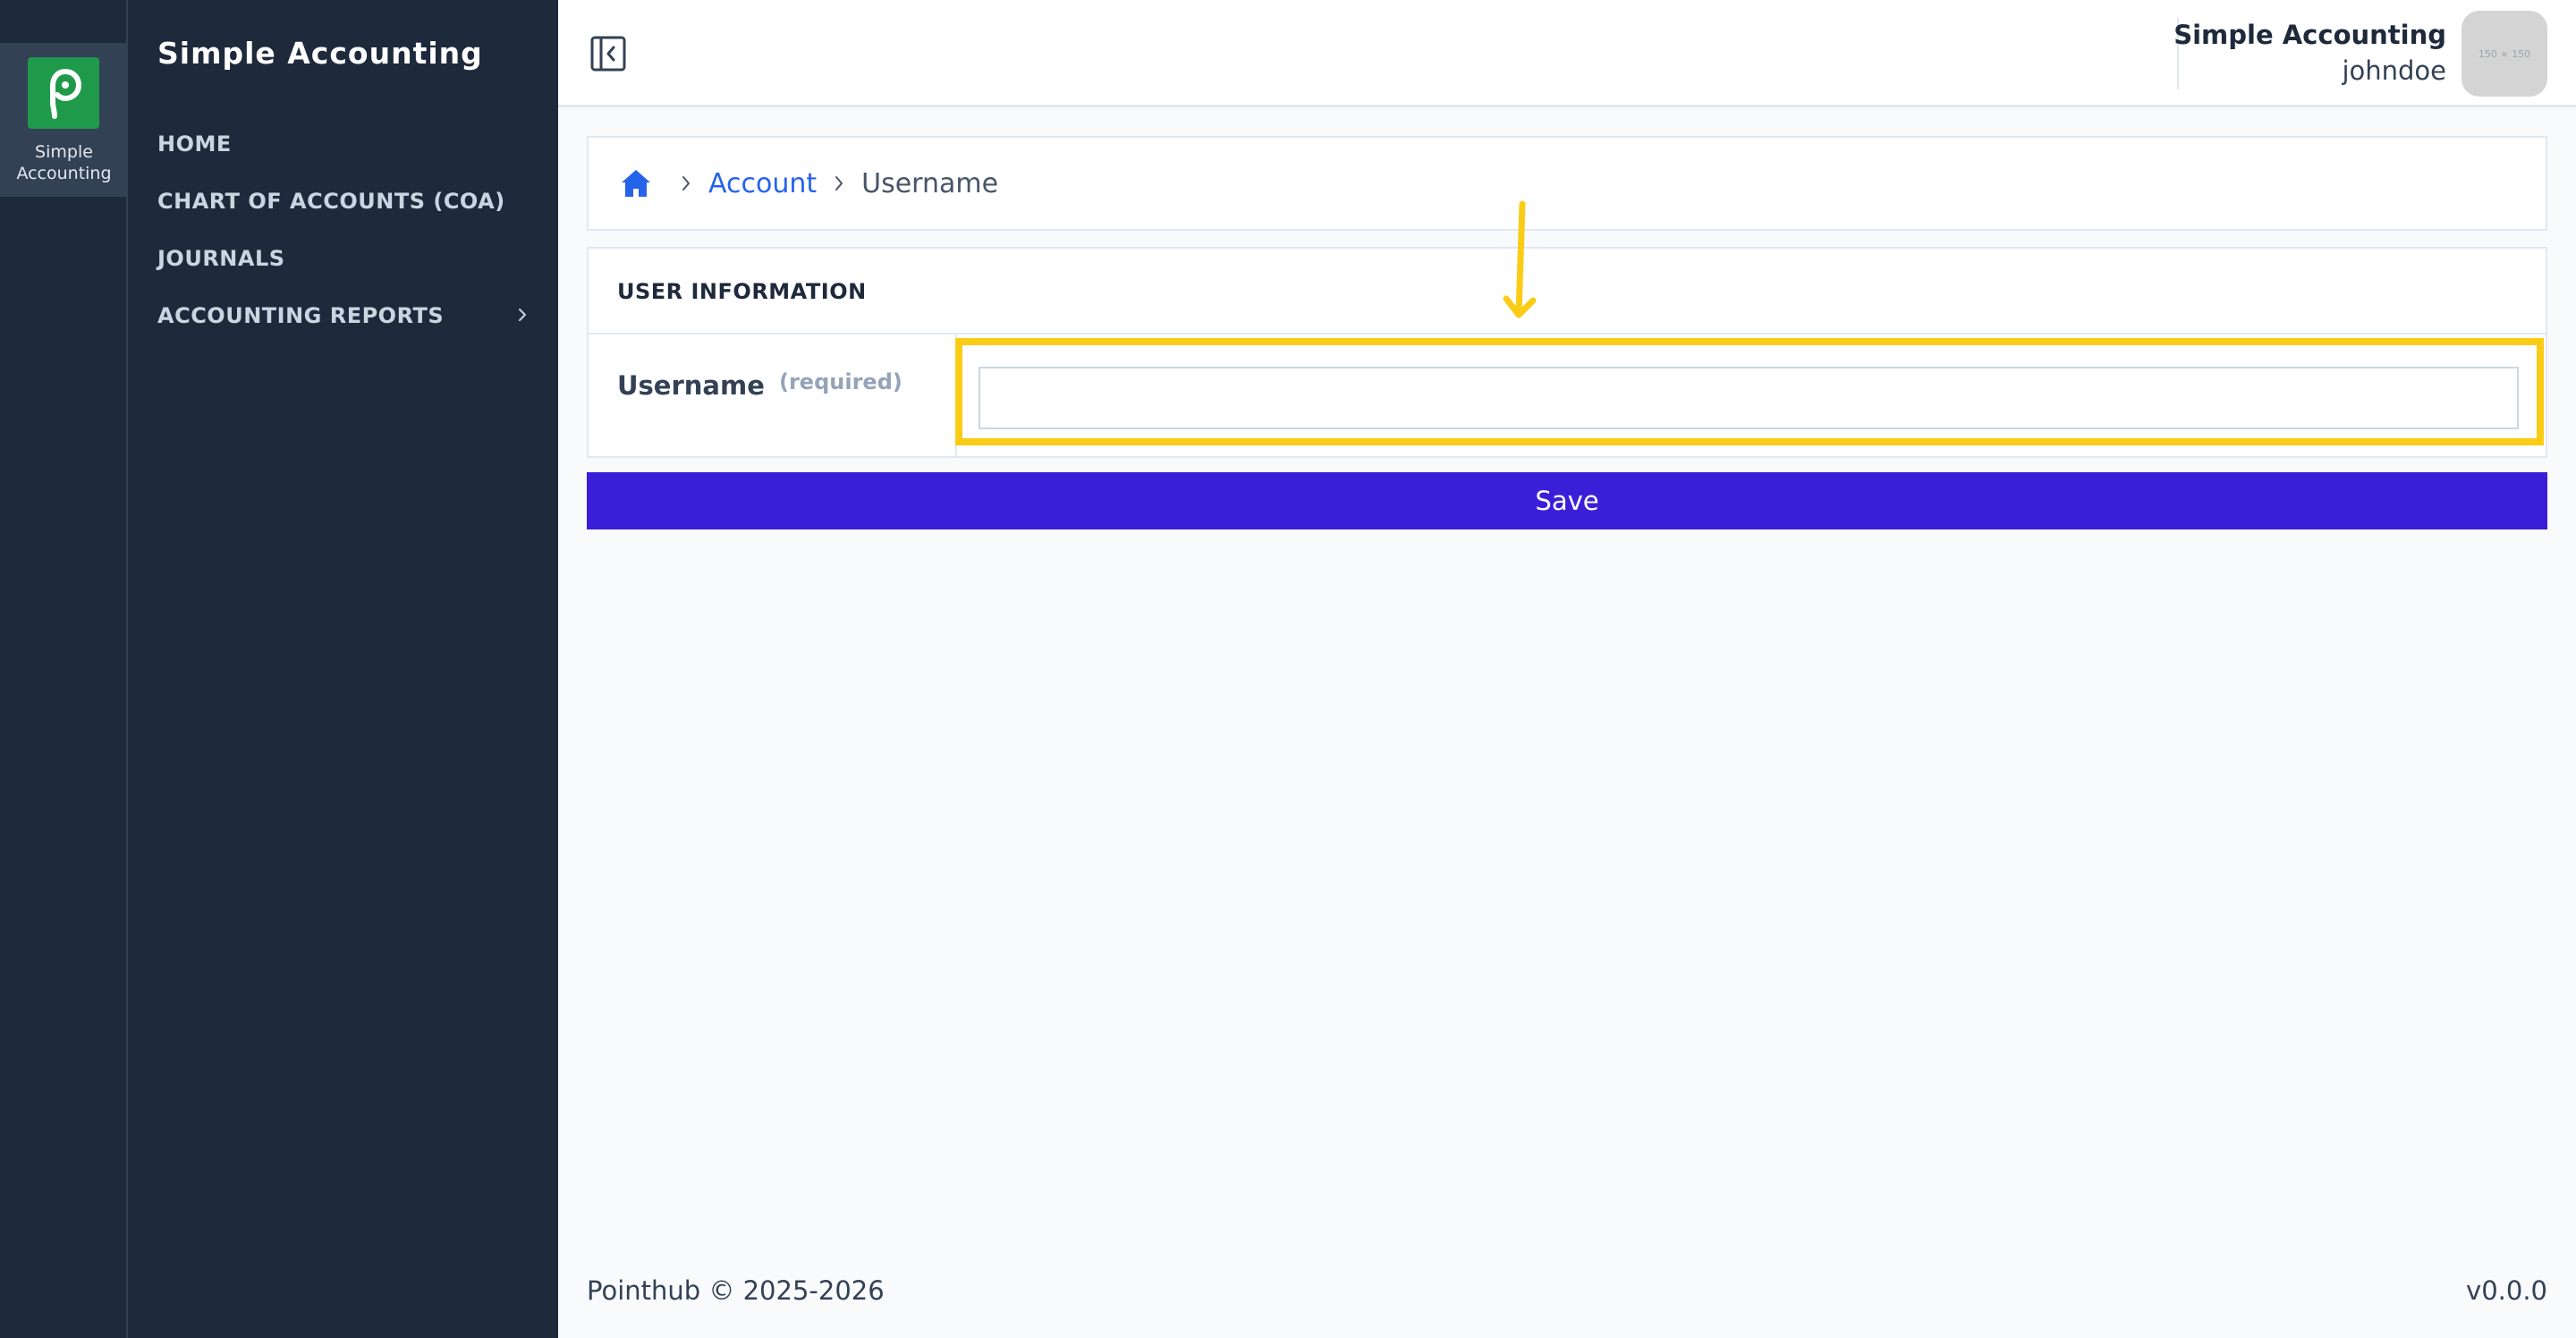  Describe the element at coordinates (345, 258) in the screenshot. I see `sidebar-item-journals: JOURNALS` at that location.